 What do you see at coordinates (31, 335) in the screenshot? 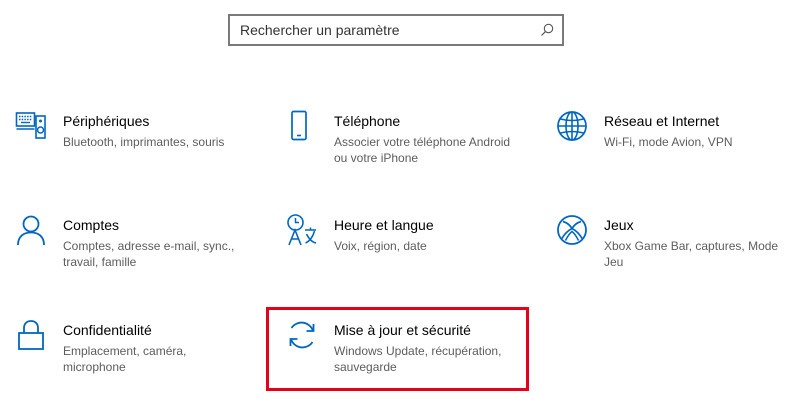
I see `lock-icon` at bounding box center [31, 335].